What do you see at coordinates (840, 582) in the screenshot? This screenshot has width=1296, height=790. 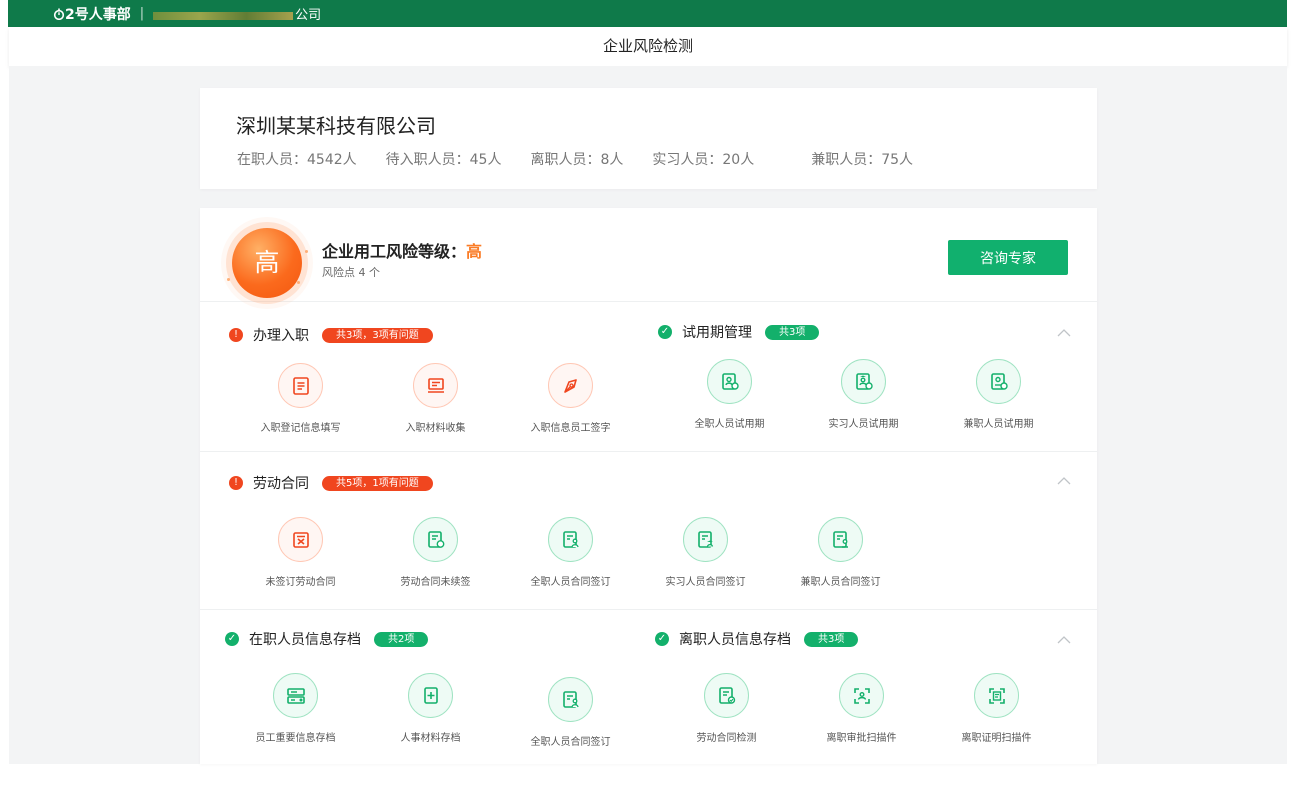 I see `item-label: 兼职人员合同签订` at bounding box center [840, 582].